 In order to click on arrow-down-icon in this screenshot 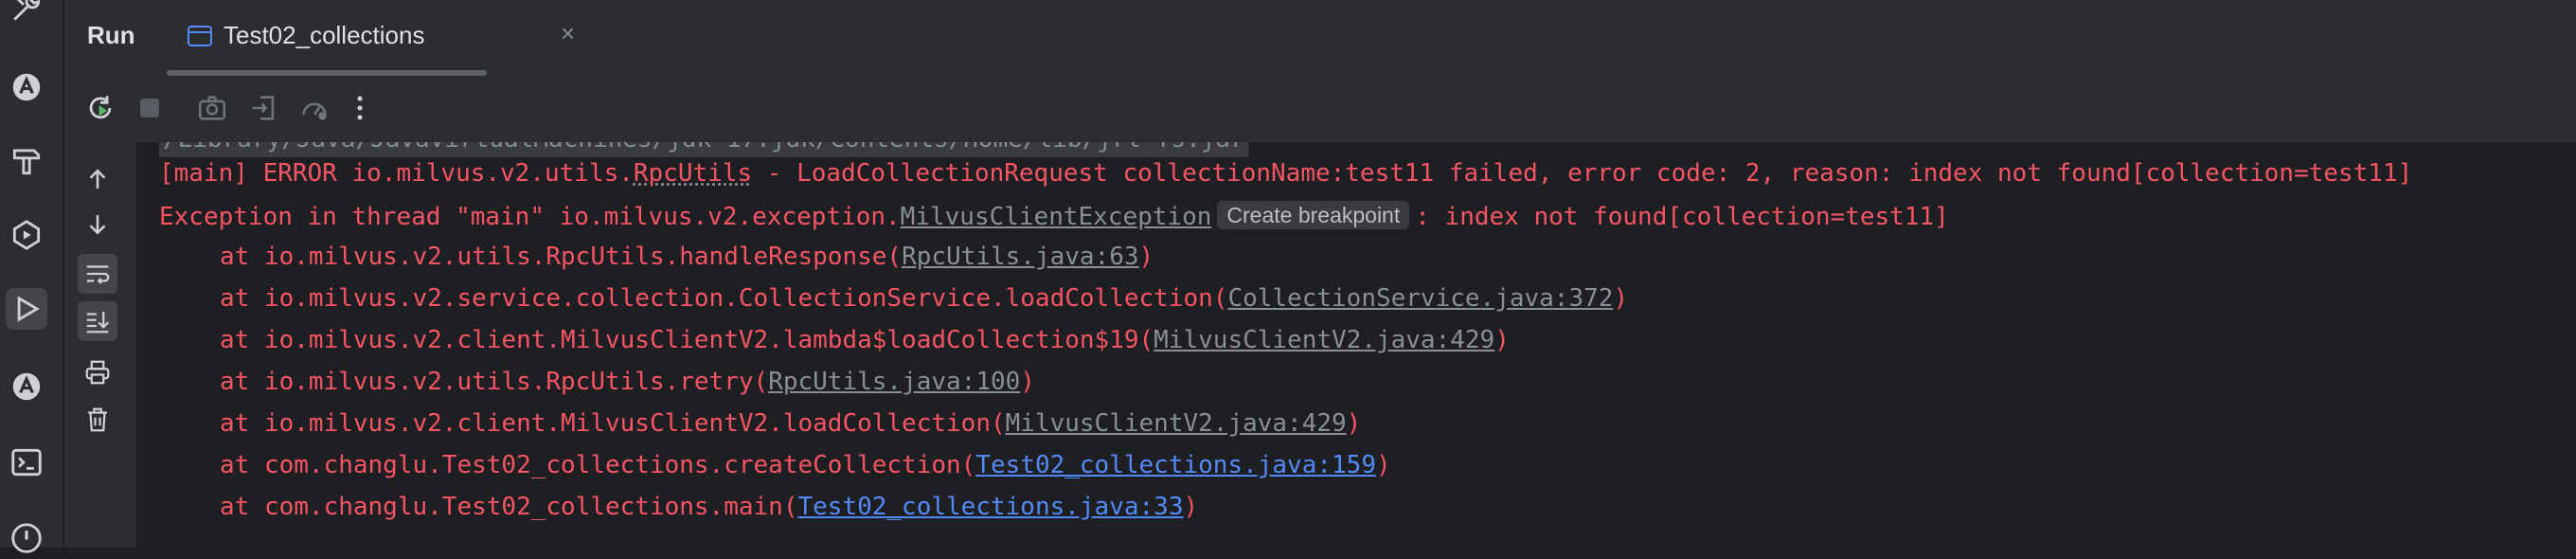, I will do `click(97, 224)`.